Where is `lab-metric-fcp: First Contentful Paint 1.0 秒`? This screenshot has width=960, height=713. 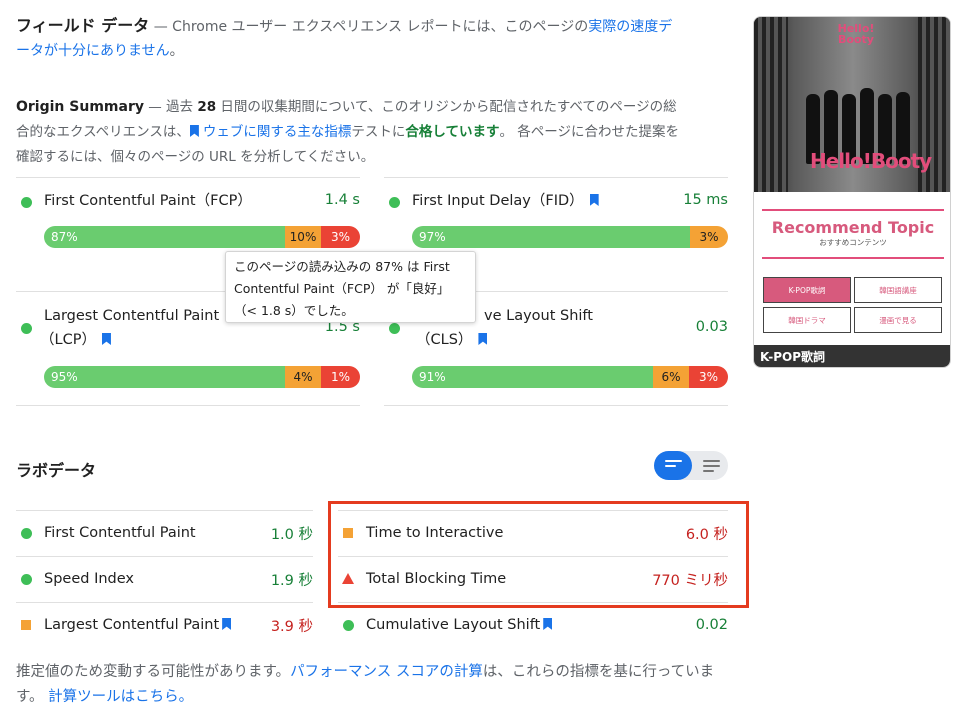 lab-metric-fcp: First Contentful Paint 1.0 秒 is located at coordinates (164, 533).